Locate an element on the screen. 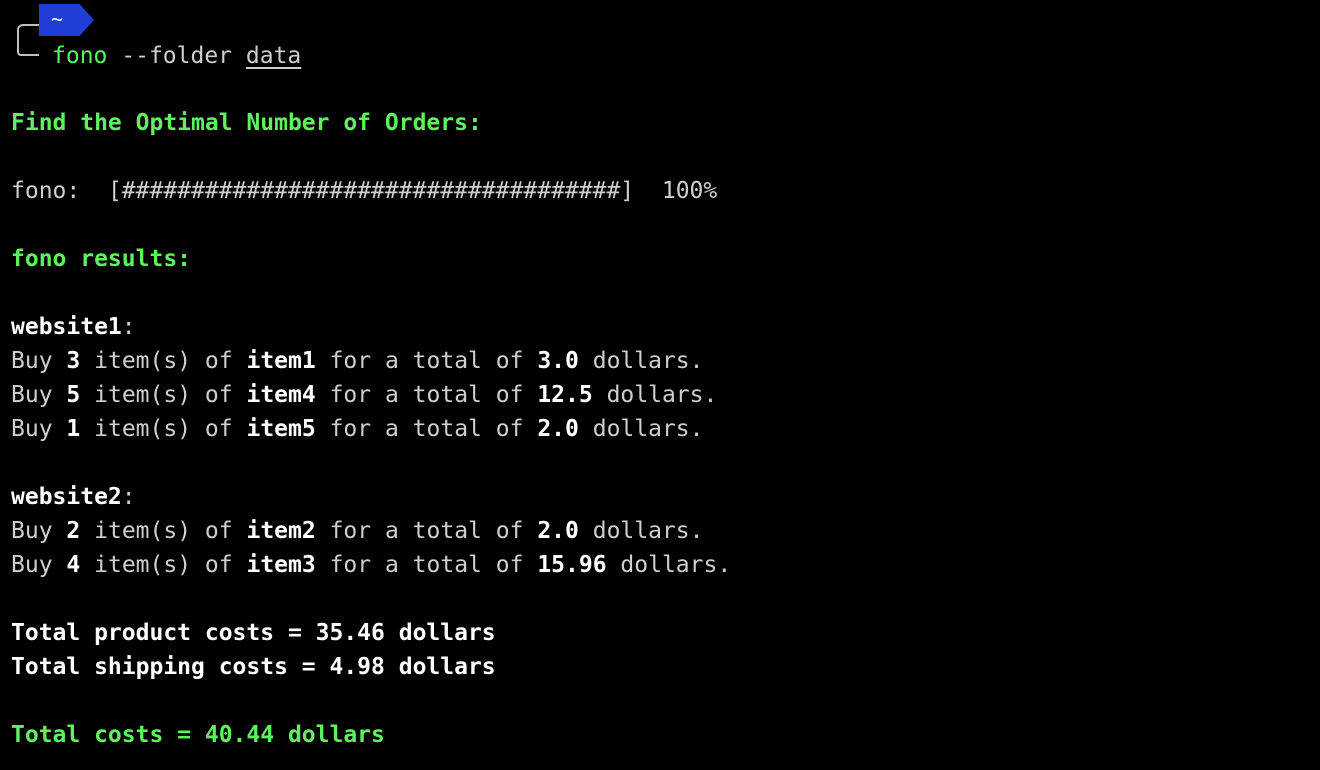 The height and width of the screenshot is (770, 1320). command-line: fono --folder data is located at coordinates (176, 56).